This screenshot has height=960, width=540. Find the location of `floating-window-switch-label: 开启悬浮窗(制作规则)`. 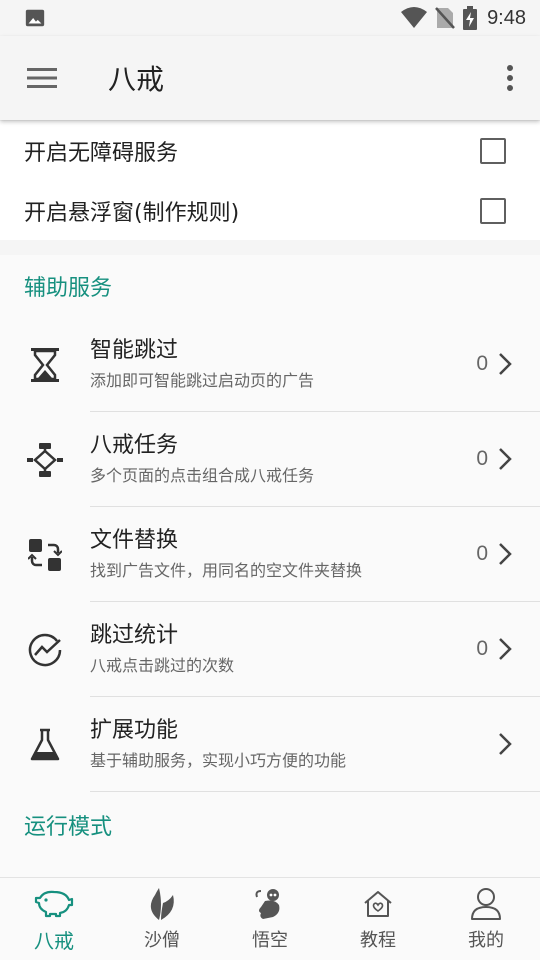

floating-window-switch-label: 开启悬浮窗(制作规则) is located at coordinates (132, 213).